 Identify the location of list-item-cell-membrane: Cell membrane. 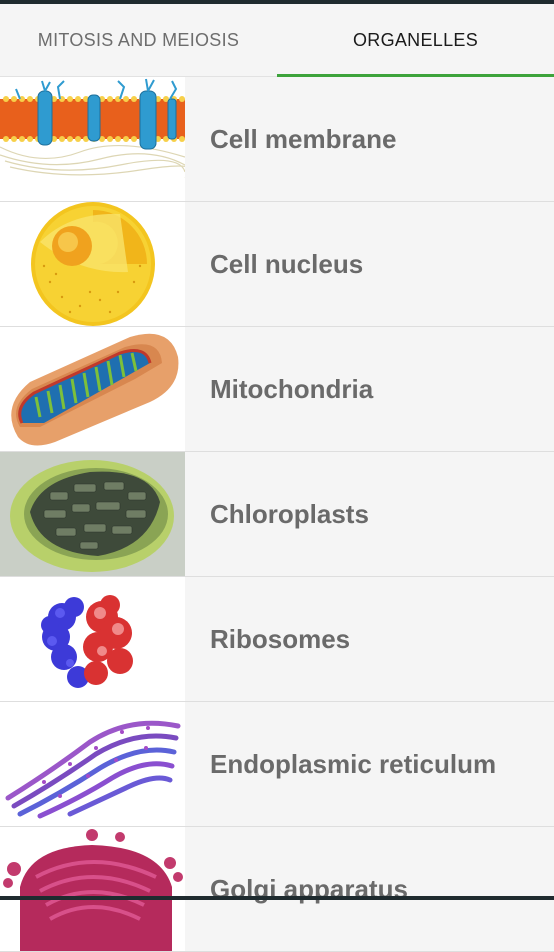
(277, 139).